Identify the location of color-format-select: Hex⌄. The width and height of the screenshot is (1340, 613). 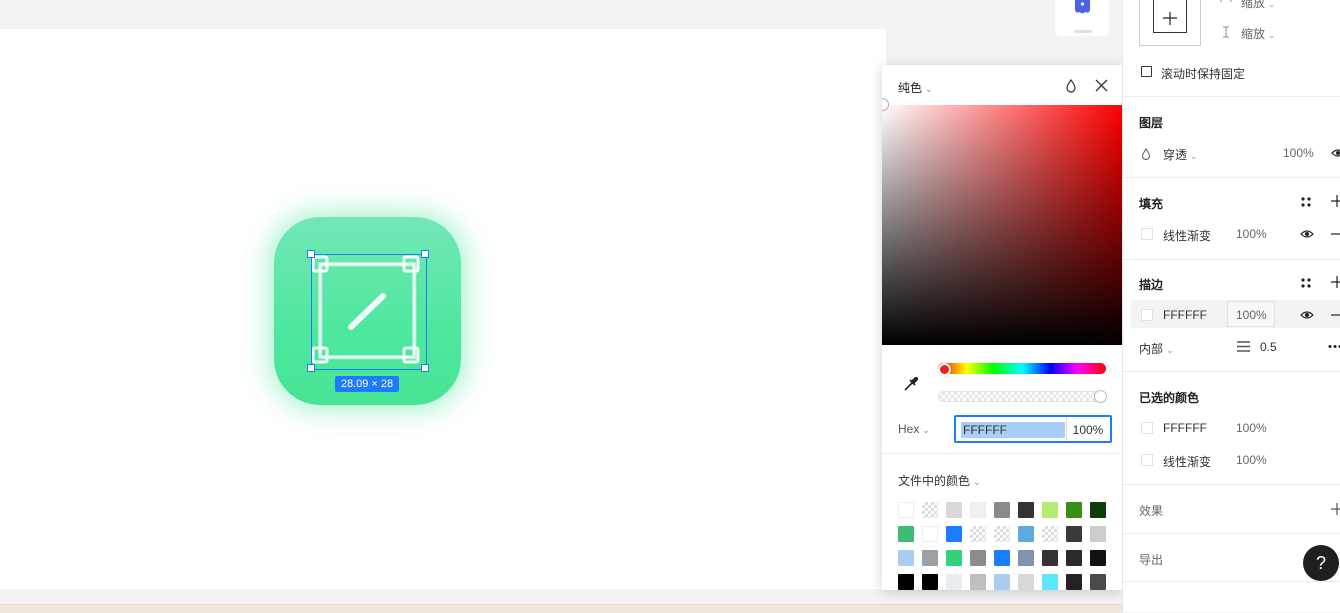
(914, 429).